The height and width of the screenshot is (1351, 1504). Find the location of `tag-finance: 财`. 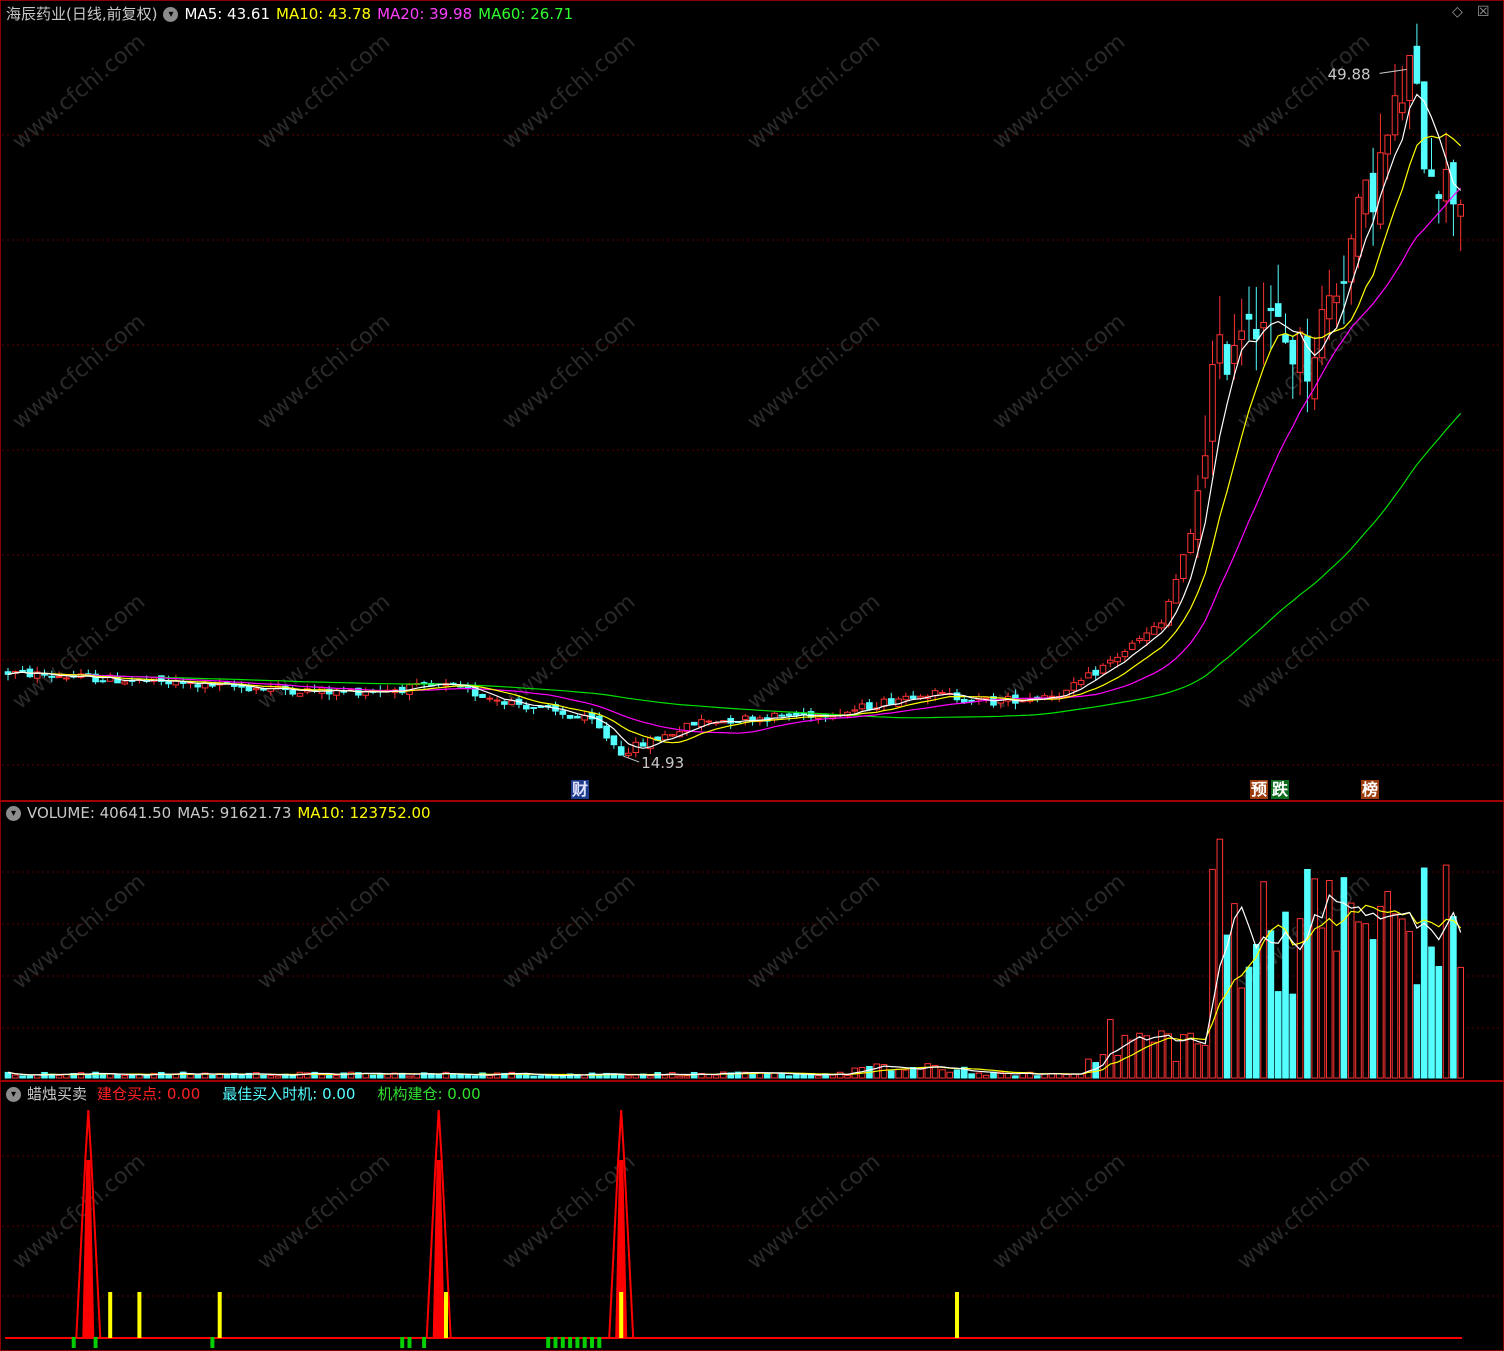

tag-finance: 财 is located at coordinates (580, 789).